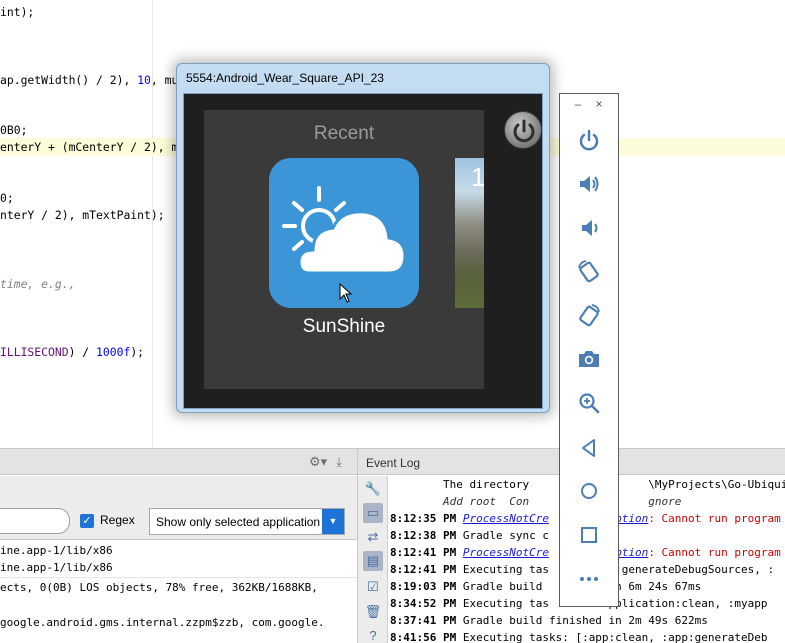 The height and width of the screenshot is (643, 785). I want to click on code-token: 1000f, so click(113, 352).